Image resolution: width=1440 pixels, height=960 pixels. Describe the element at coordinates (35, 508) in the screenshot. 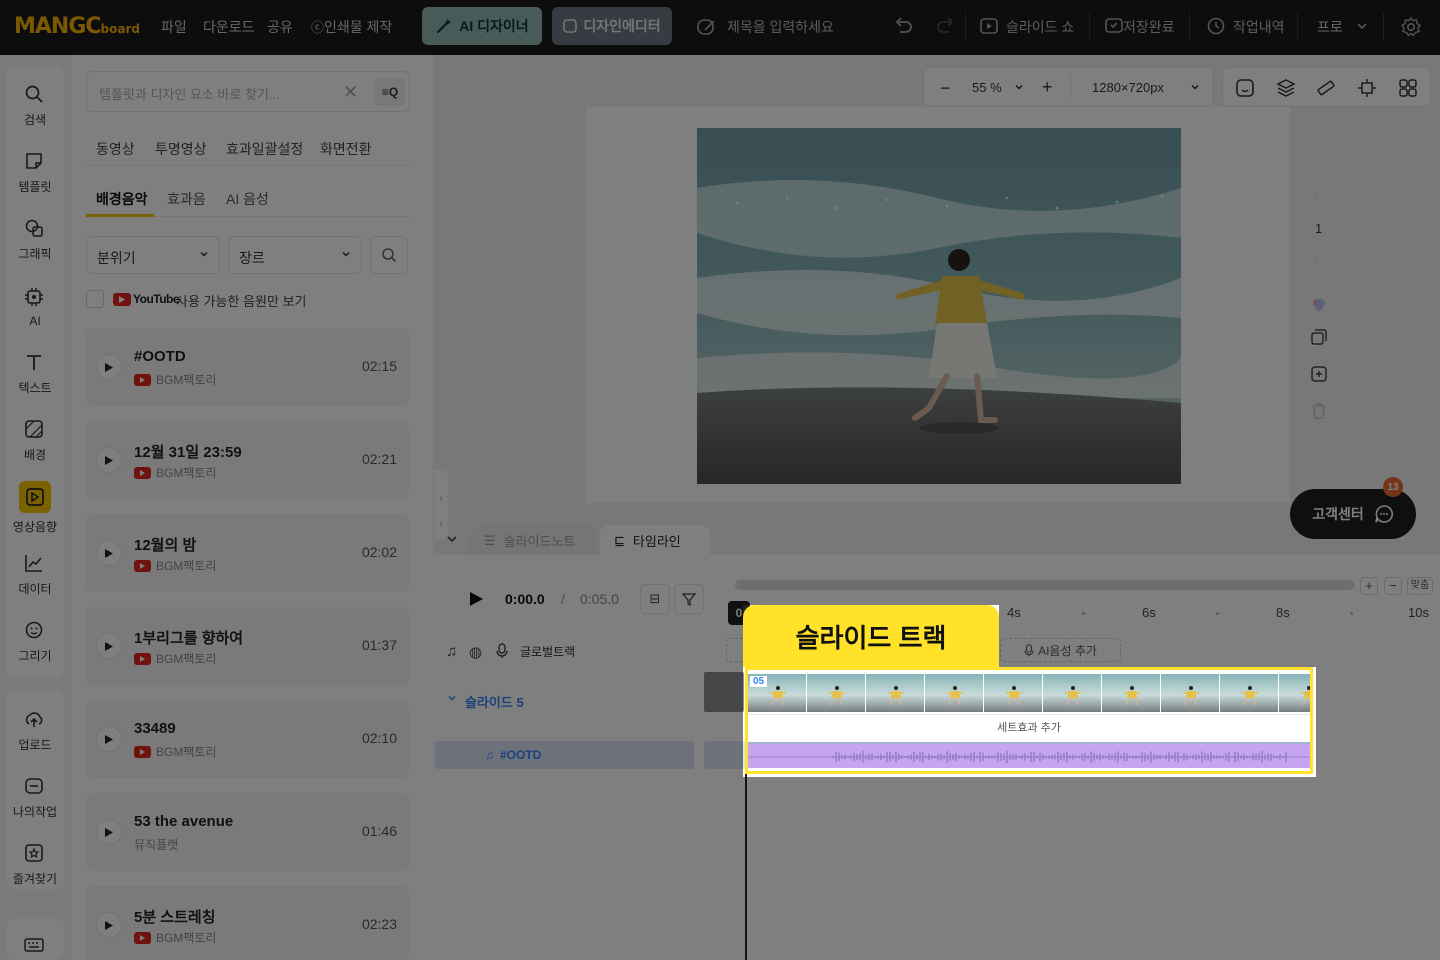

I see `rail-item-media: 영상음향` at that location.